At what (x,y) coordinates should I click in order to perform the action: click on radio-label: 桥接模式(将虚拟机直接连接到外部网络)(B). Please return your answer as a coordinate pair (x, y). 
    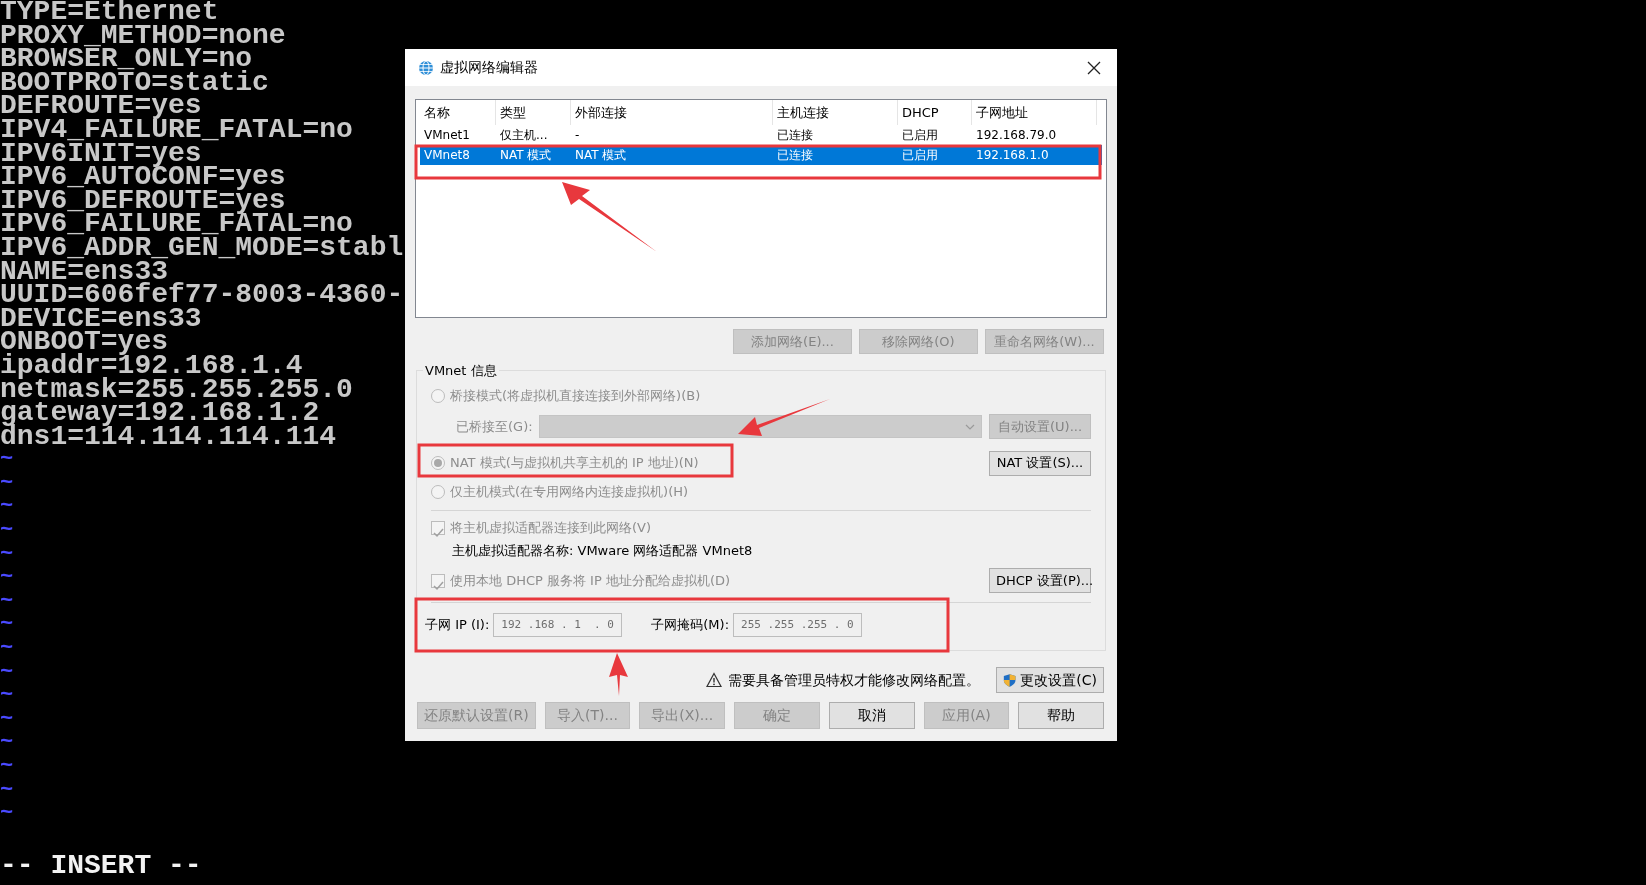
    Looking at the image, I should click on (575, 396).